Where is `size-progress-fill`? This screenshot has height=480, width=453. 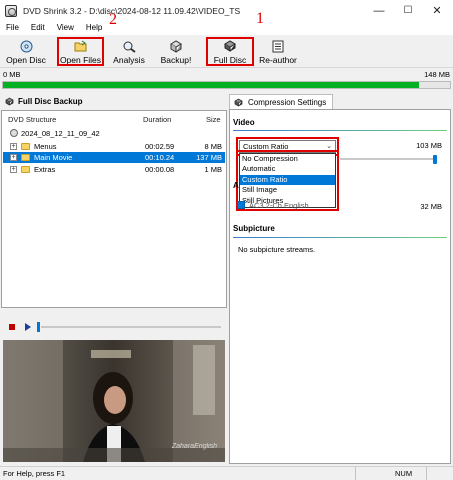
size-progress-fill is located at coordinates (211, 85).